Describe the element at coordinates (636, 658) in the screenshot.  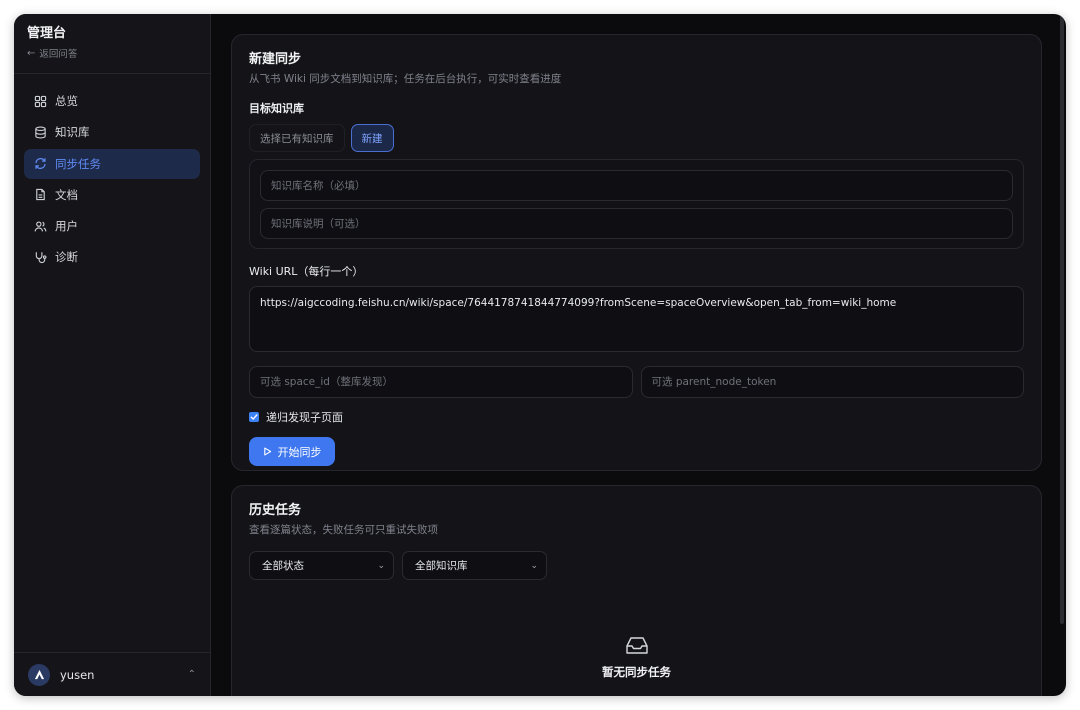
I see `empty-state: 暂无同步任务` at that location.